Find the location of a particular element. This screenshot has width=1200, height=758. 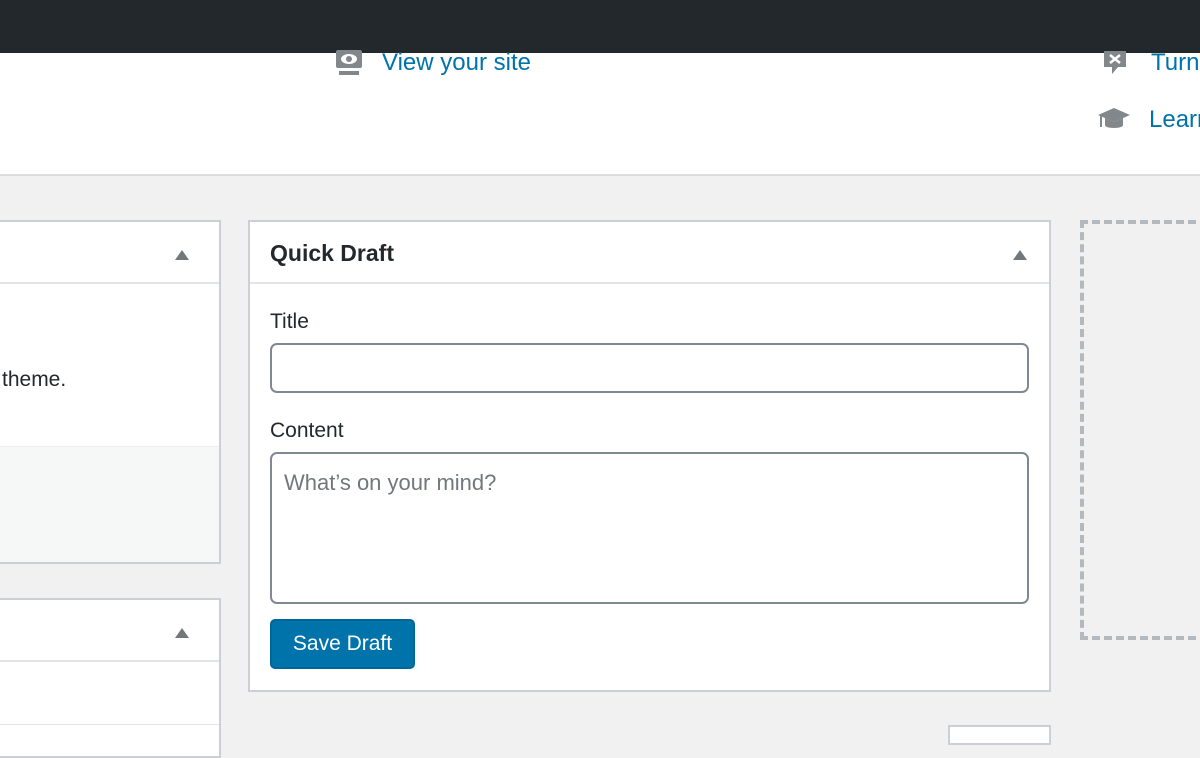

graduation-cap-icon is located at coordinates (1114, 118).